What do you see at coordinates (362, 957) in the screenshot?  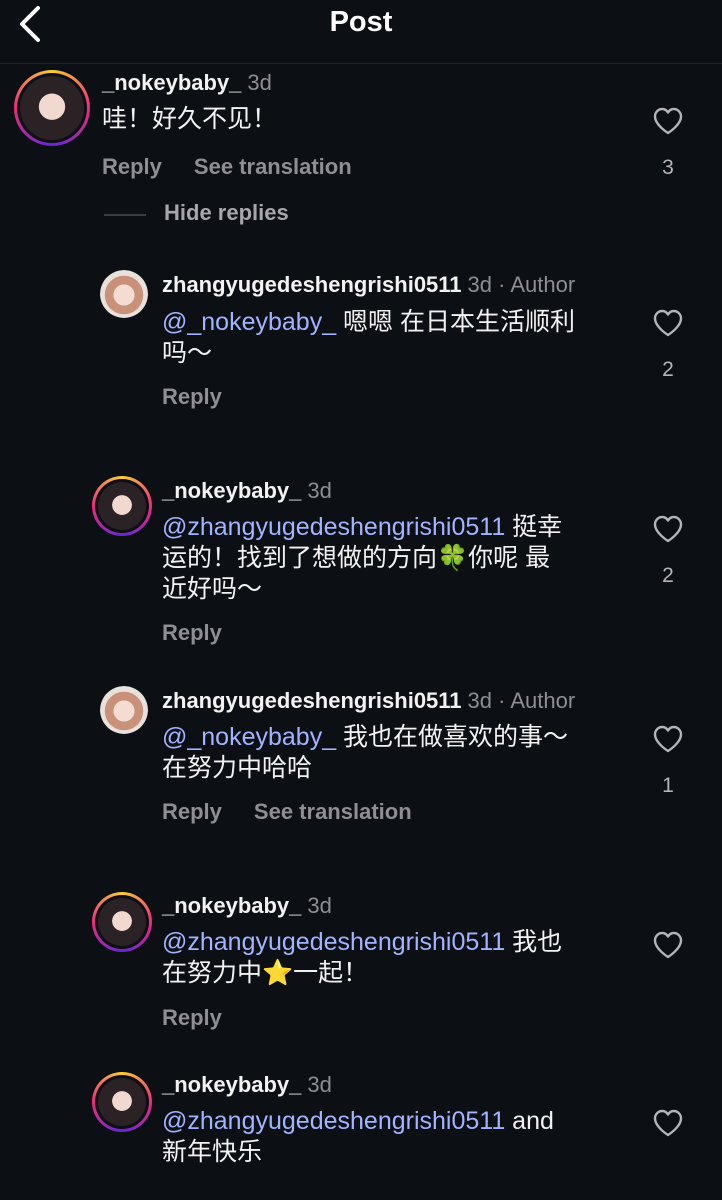 I see `comment-text: @zhangyugedeshengrishi0511 我也 在努力中⭐一起！` at bounding box center [362, 957].